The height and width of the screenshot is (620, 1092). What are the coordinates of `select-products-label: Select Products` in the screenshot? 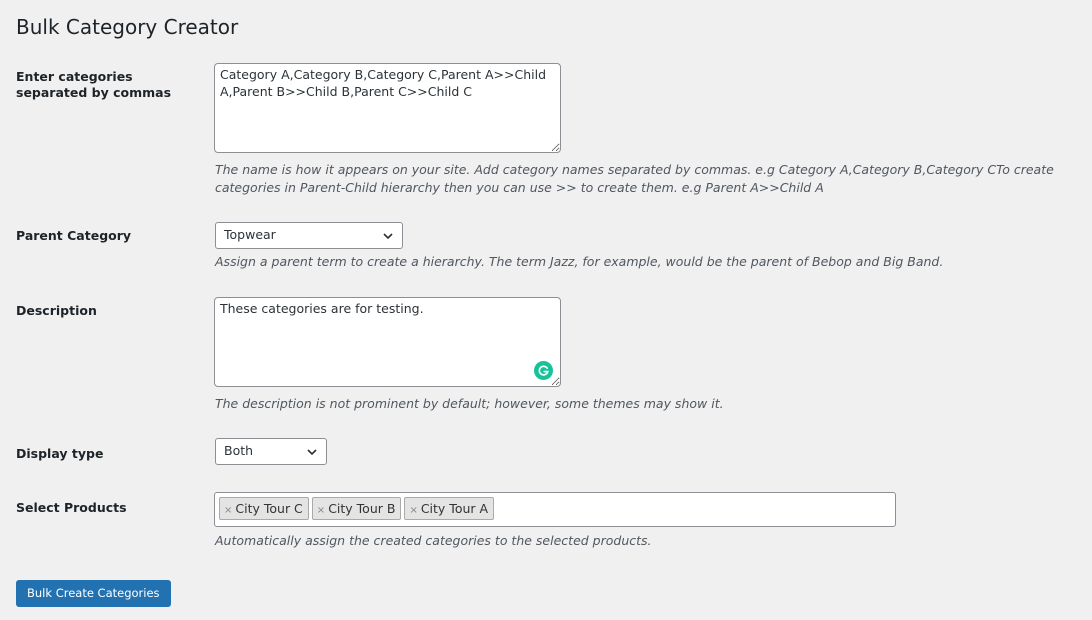 It's located at (71, 507).